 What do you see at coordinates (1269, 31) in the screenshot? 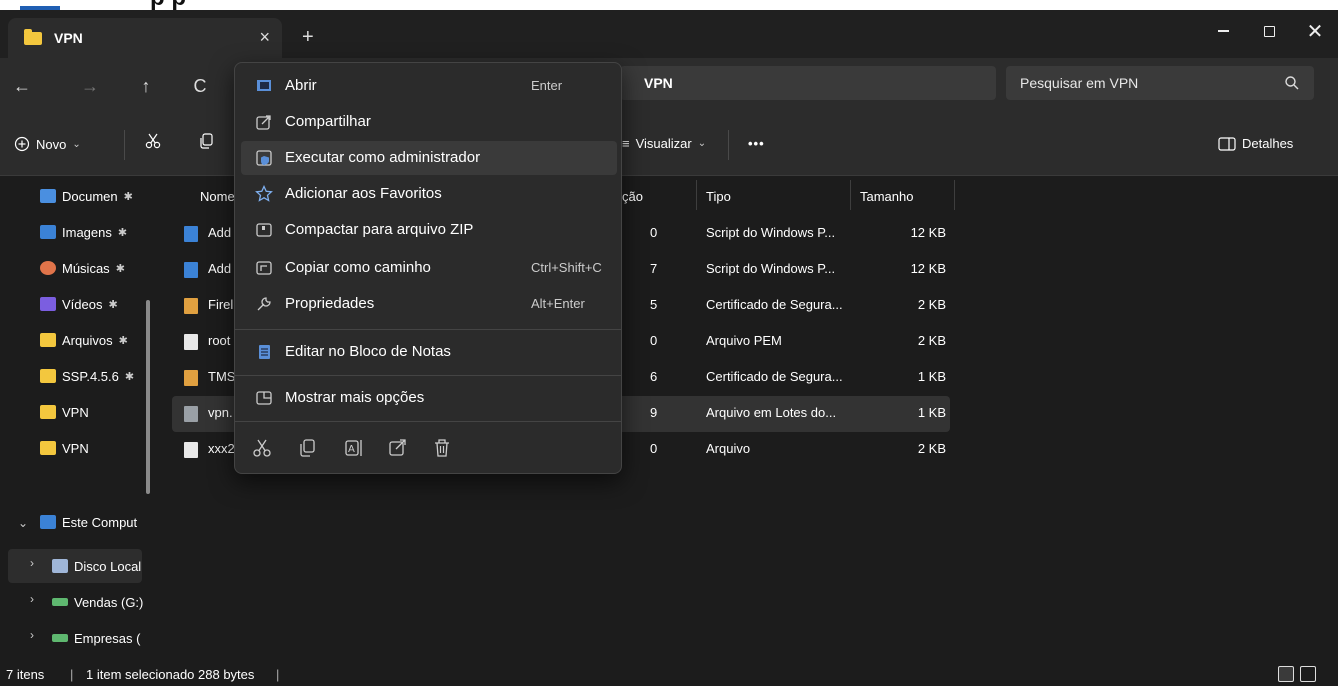
I see `maximize-button` at bounding box center [1269, 31].